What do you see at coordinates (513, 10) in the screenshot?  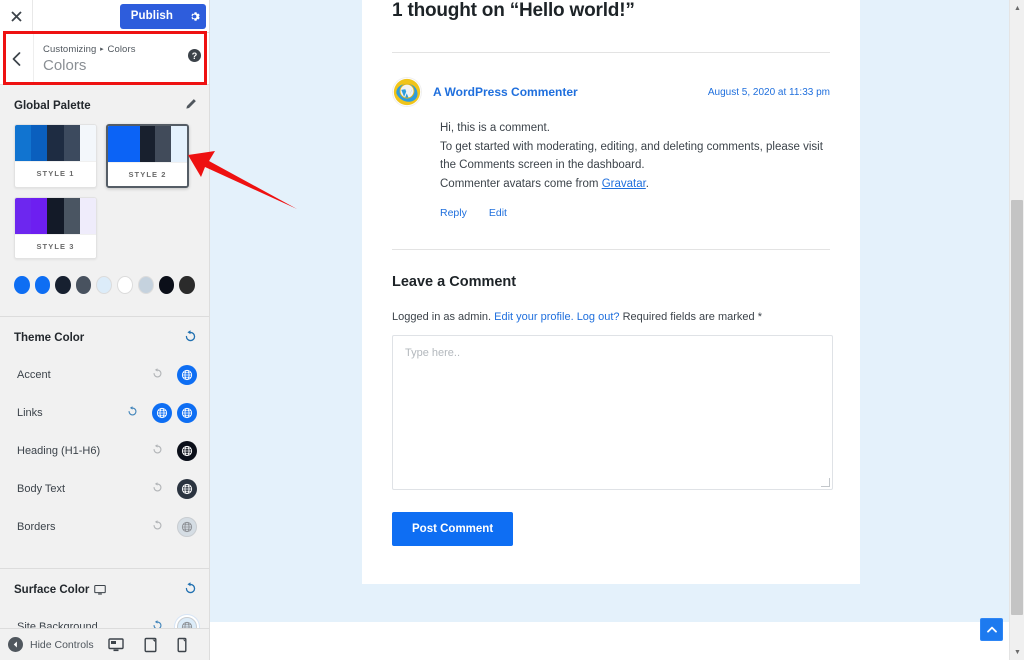 I see `comments-title: 1 thought on “Hello world!”` at bounding box center [513, 10].